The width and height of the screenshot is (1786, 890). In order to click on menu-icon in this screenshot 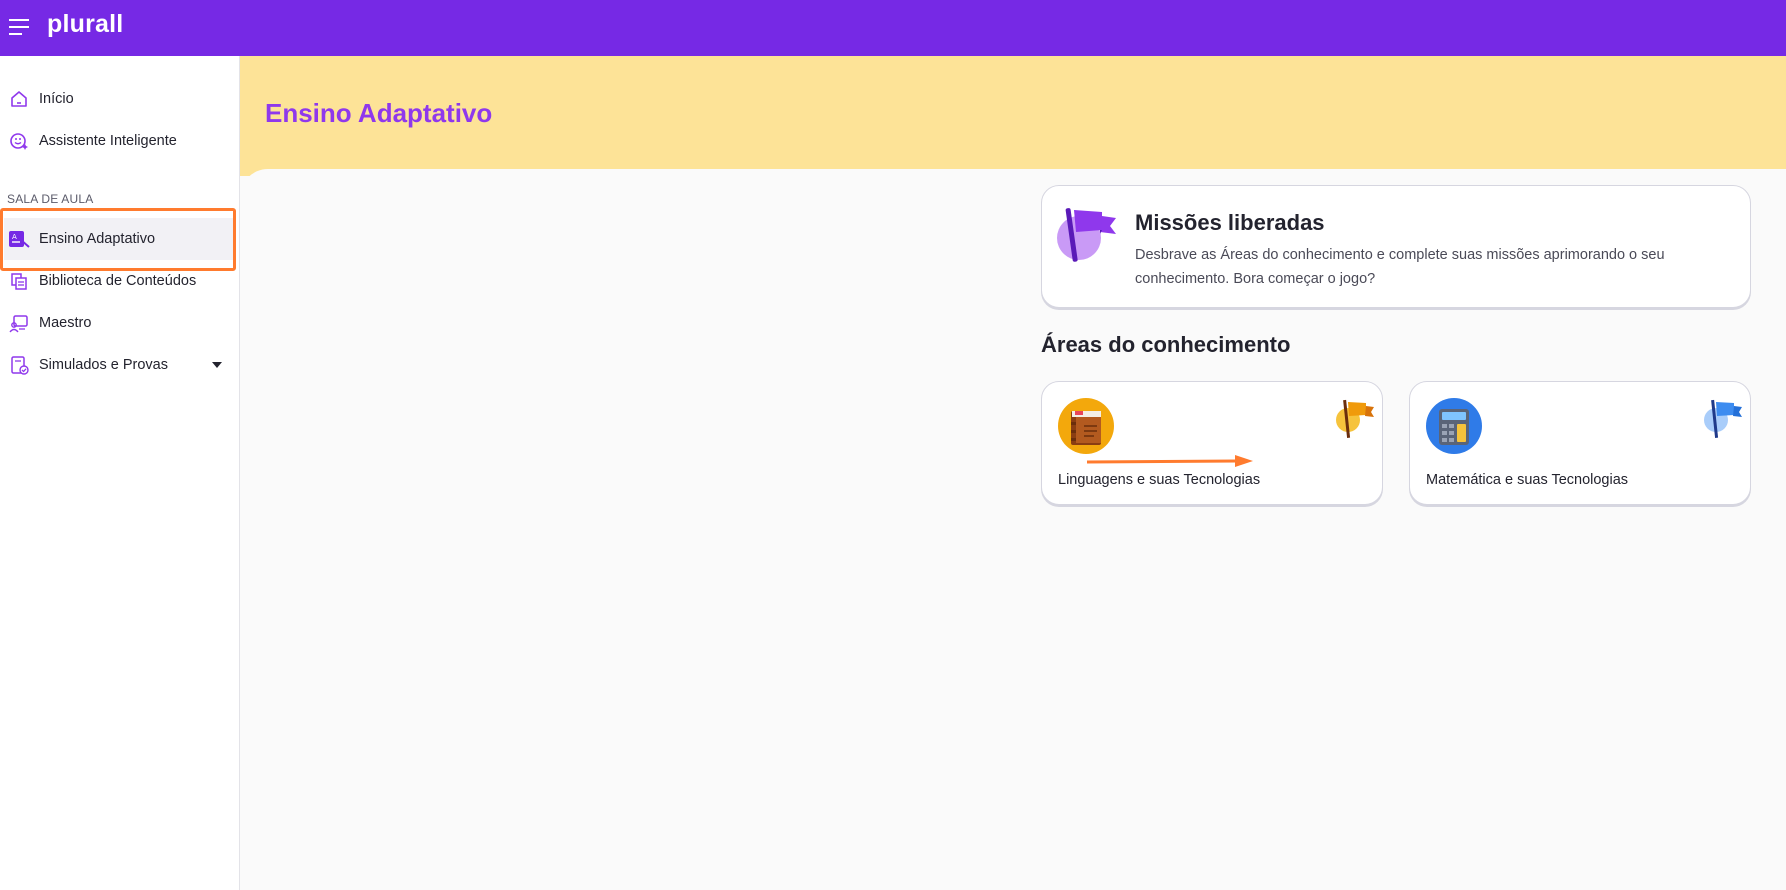, I will do `click(19, 27)`.